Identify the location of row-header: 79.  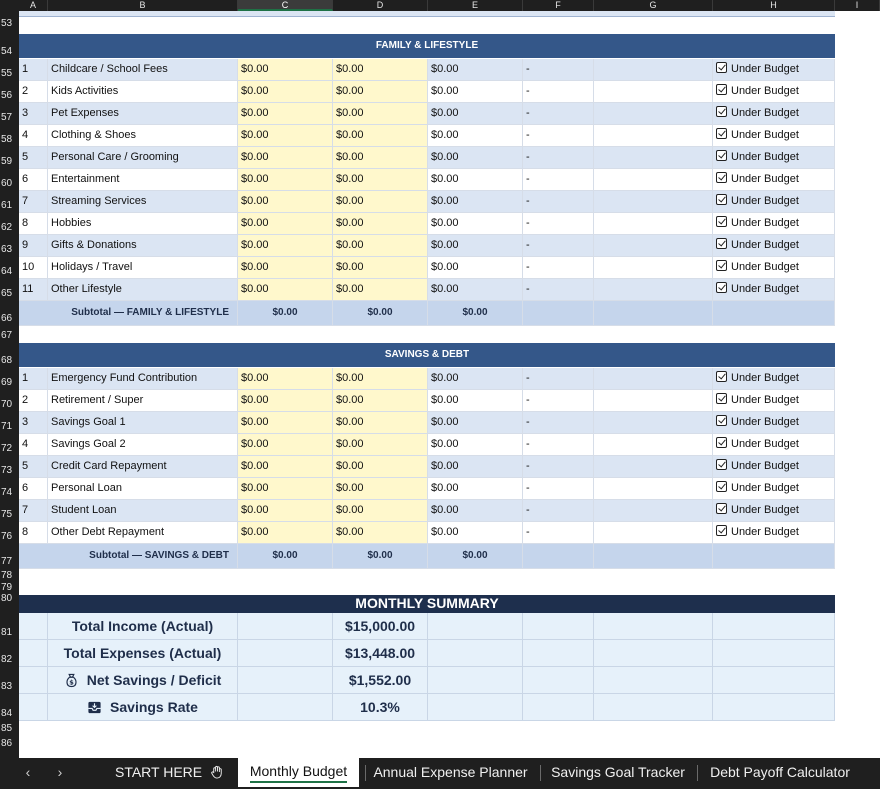
(9, 587).